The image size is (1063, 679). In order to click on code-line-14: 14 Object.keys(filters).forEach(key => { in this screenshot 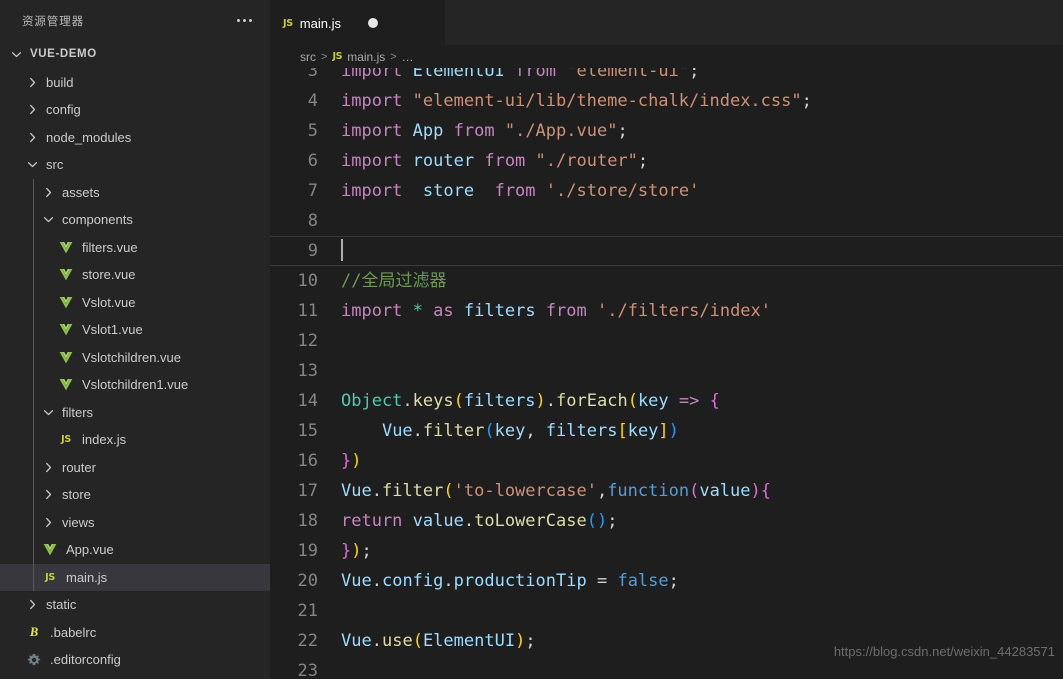, I will do `click(666, 401)`.